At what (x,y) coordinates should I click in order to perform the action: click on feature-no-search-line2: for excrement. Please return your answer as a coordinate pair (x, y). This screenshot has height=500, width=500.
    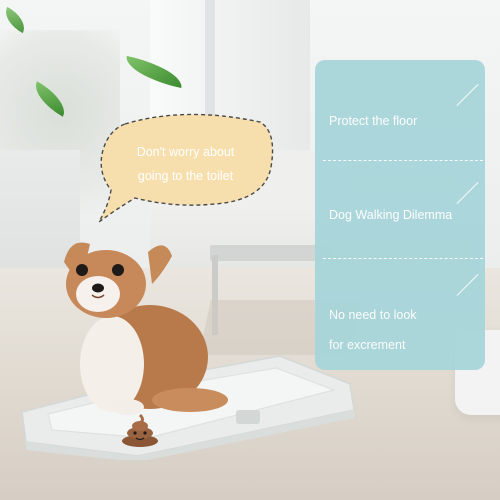
    Looking at the image, I should click on (367, 345).